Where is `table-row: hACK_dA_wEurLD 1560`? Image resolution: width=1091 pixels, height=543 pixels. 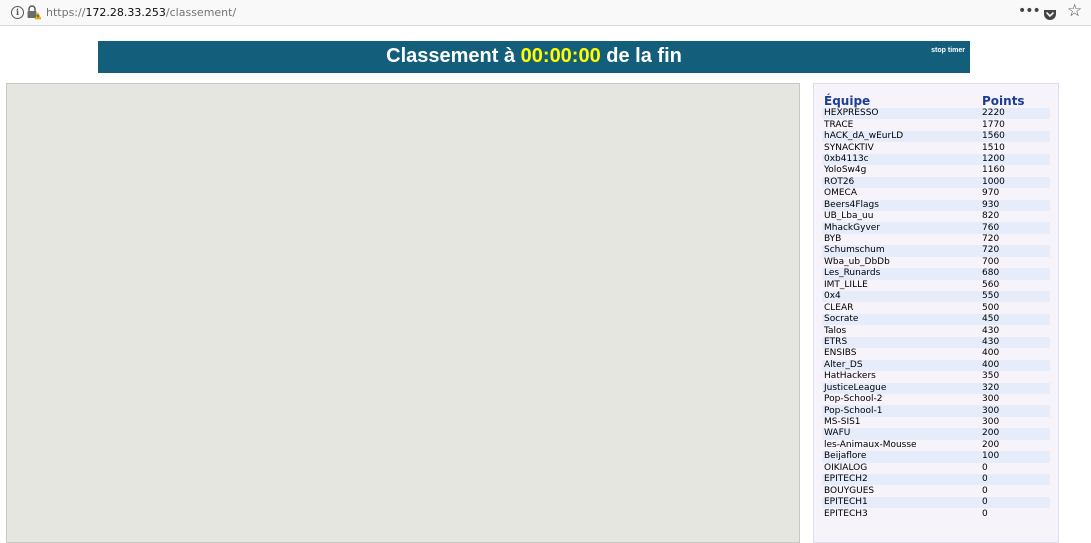 table-row: hACK_dA_wEurLD 1560 is located at coordinates (936, 136).